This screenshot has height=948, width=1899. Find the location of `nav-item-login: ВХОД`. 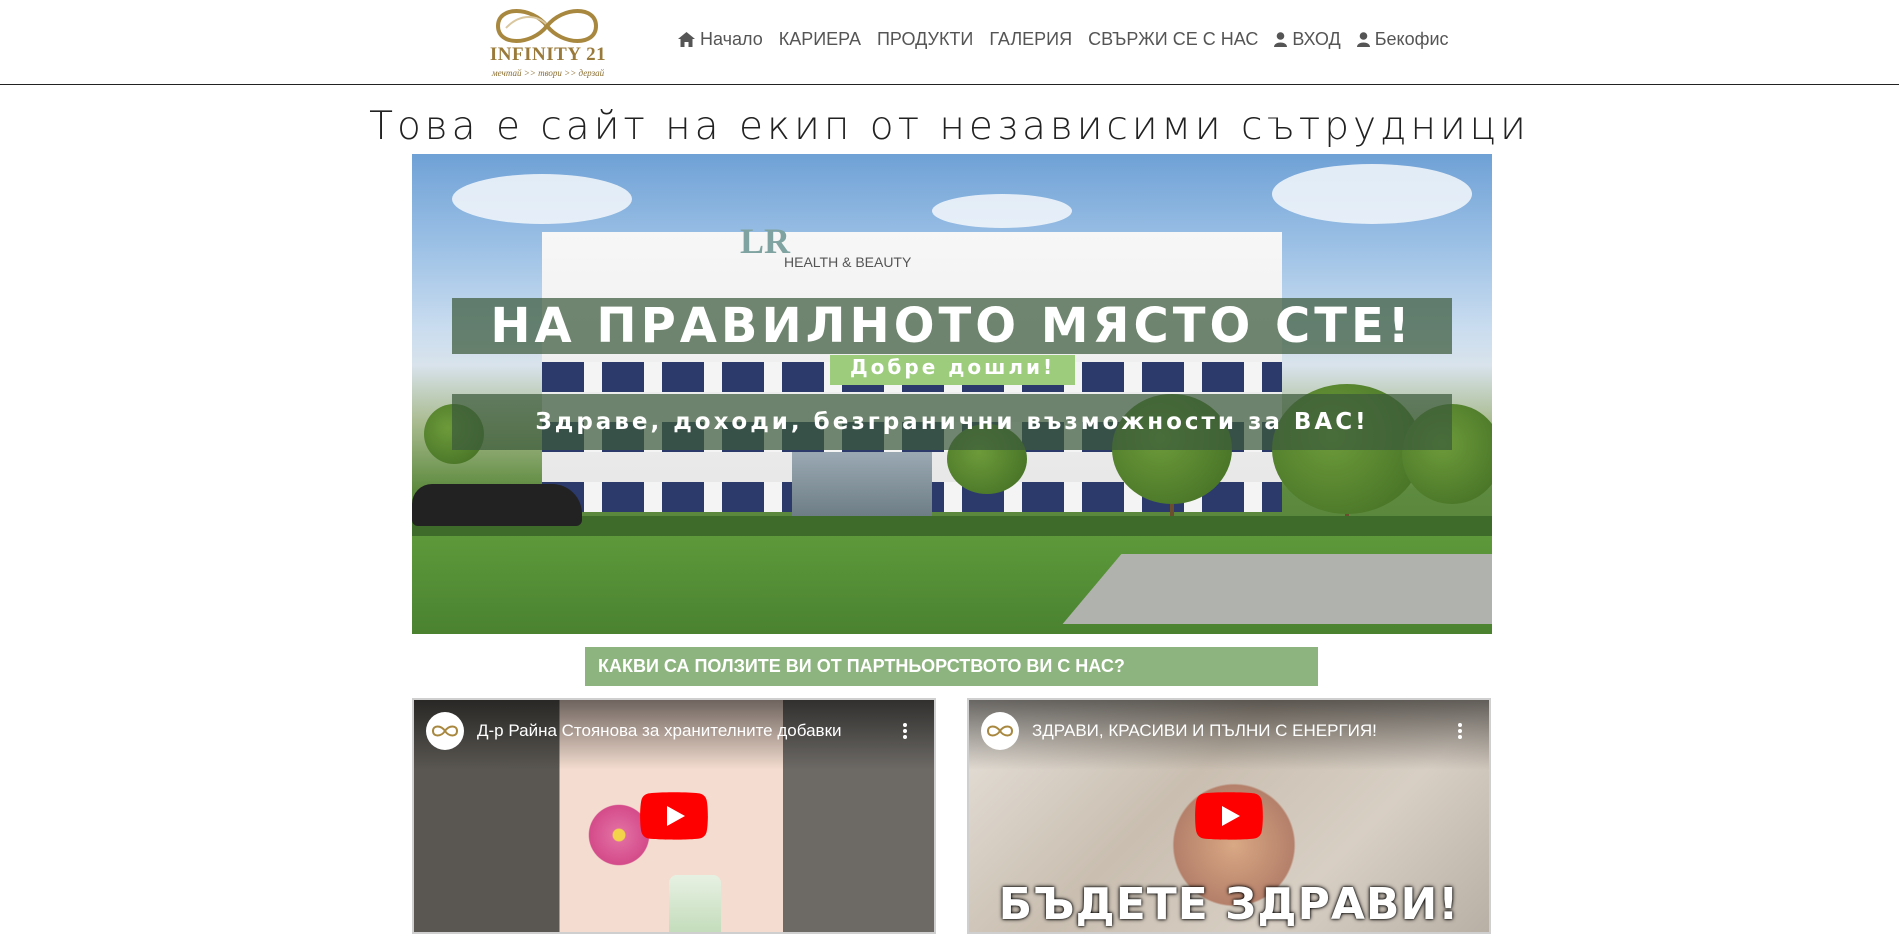

nav-item-login: ВХОД is located at coordinates (1307, 39).